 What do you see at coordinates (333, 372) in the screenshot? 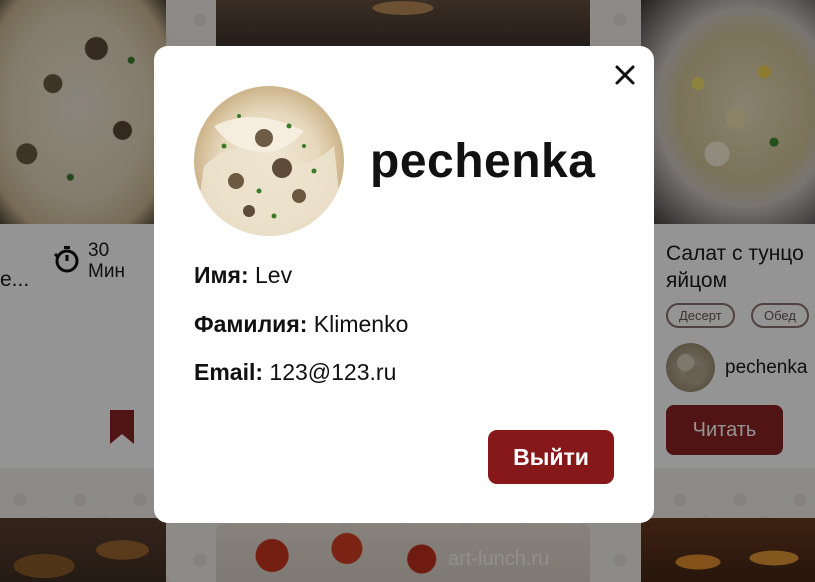
I see `email-value: 123@123.ru` at bounding box center [333, 372].